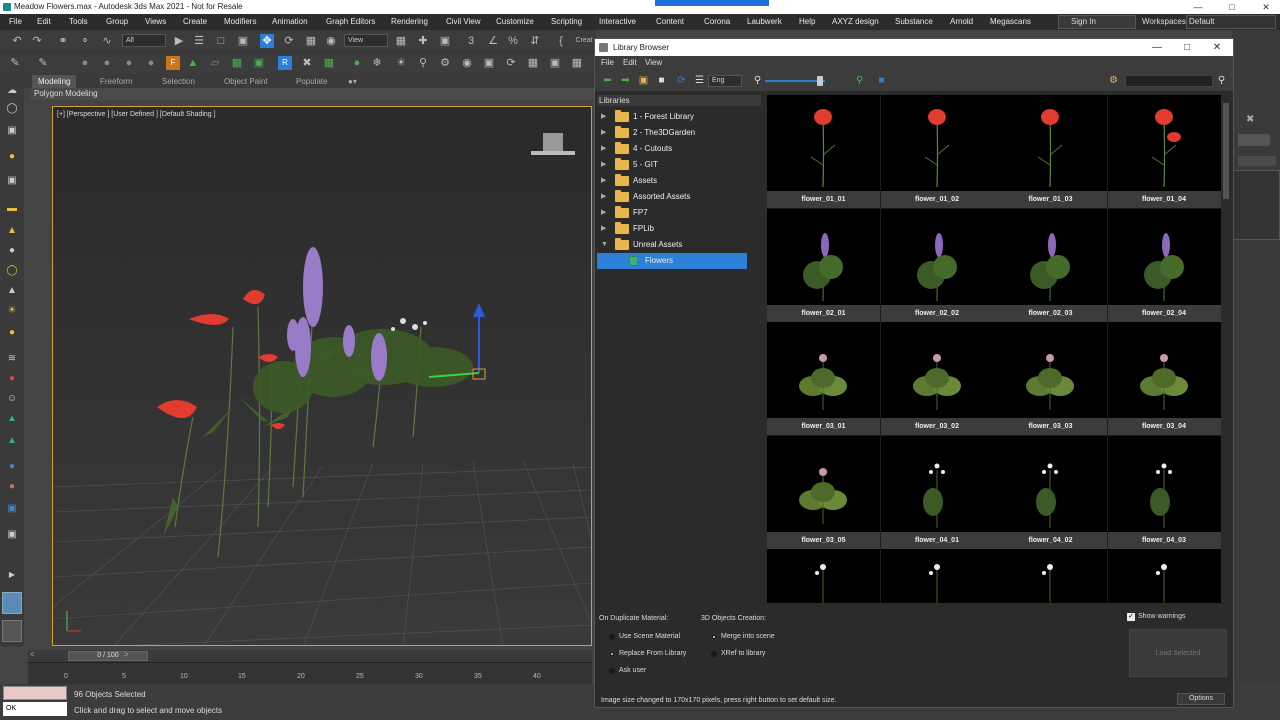 This screenshot has height=720, width=1280. What do you see at coordinates (937, 151) in the screenshot?
I see `asset-tile: flower_01_02` at bounding box center [937, 151].